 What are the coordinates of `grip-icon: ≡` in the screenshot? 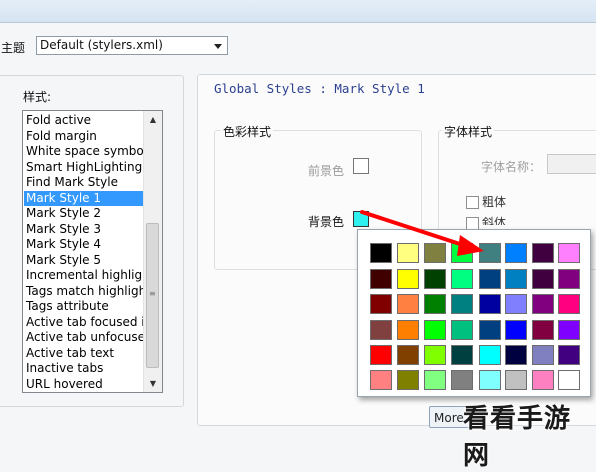 It's located at (152, 293).